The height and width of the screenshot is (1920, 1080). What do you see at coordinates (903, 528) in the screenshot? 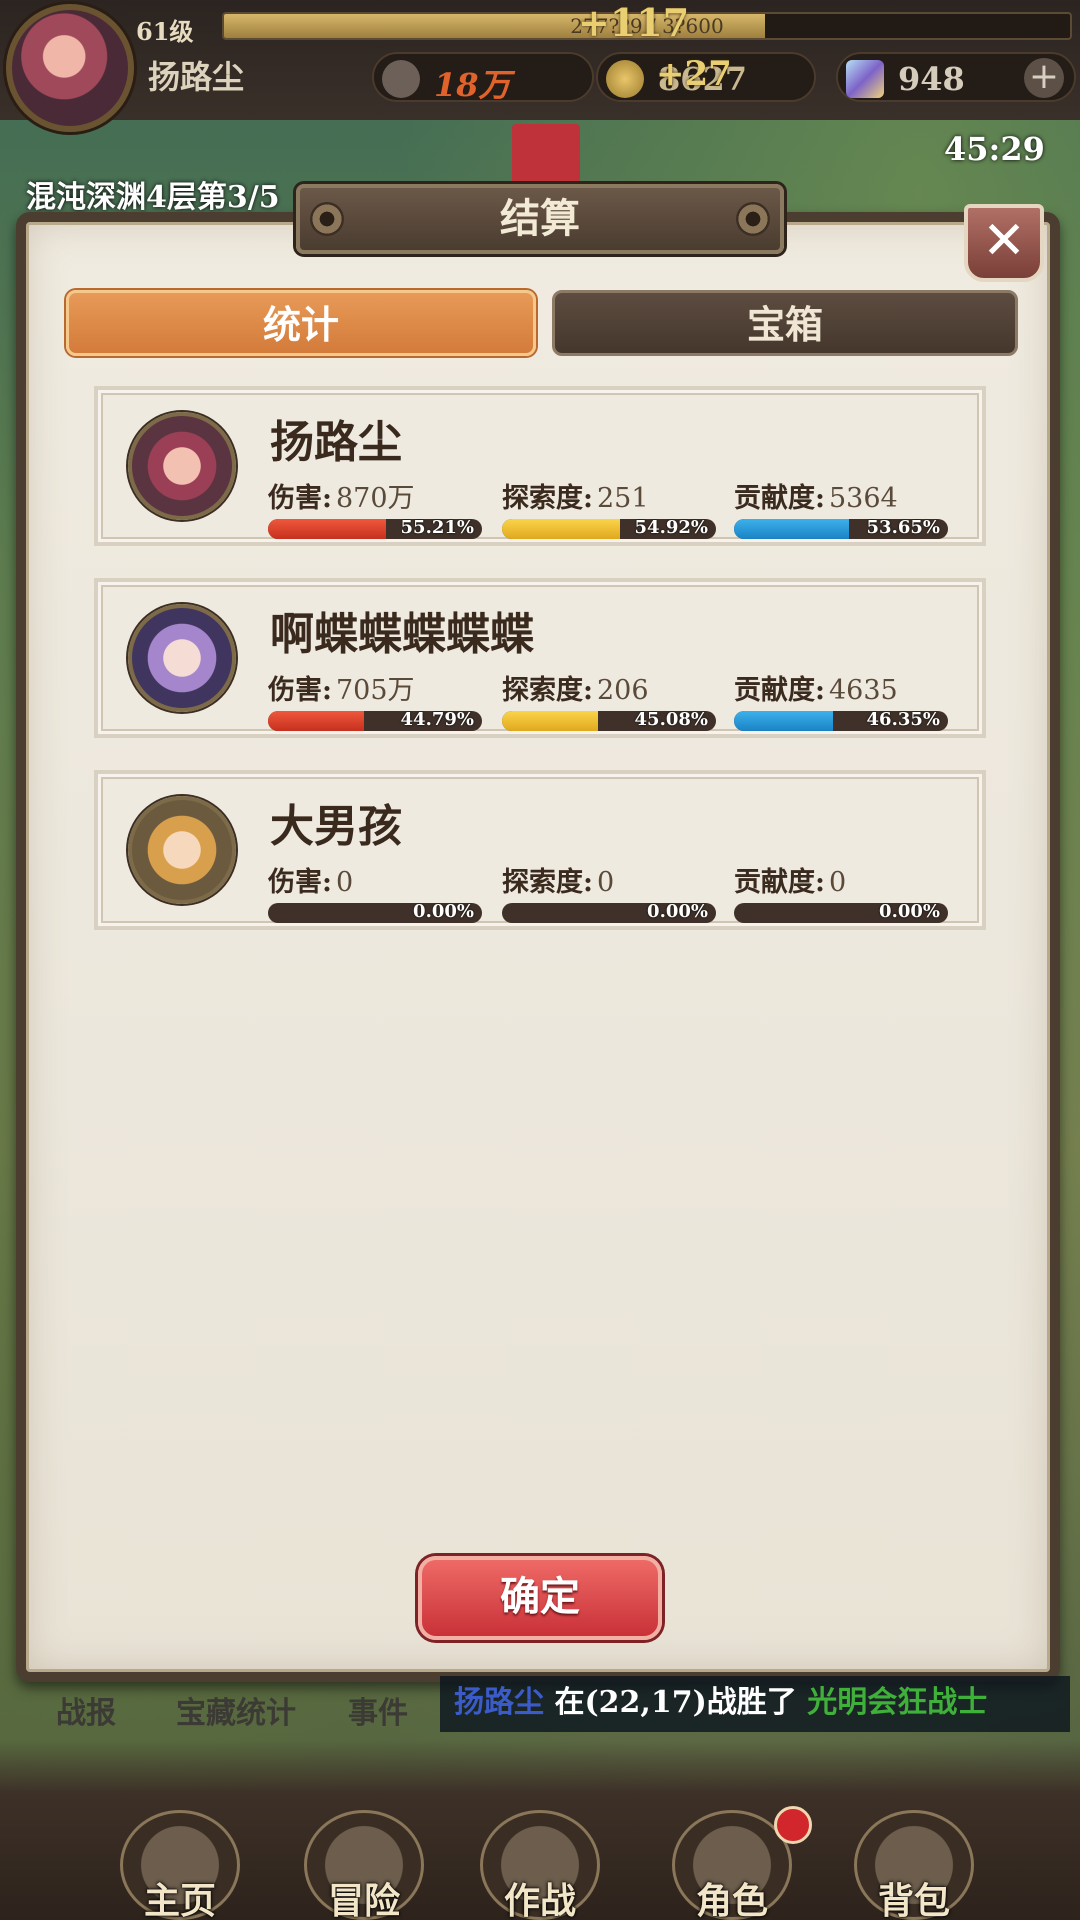
I see `contribution-percent: 53.65%` at bounding box center [903, 528].